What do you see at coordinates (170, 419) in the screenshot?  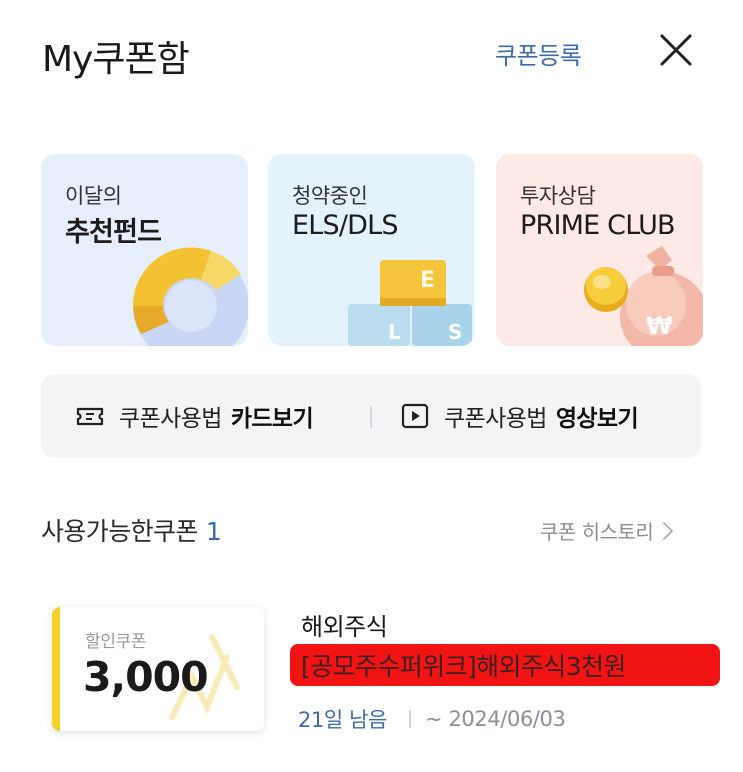 I see `guide-card-label: 쿠폰사용법` at bounding box center [170, 419].